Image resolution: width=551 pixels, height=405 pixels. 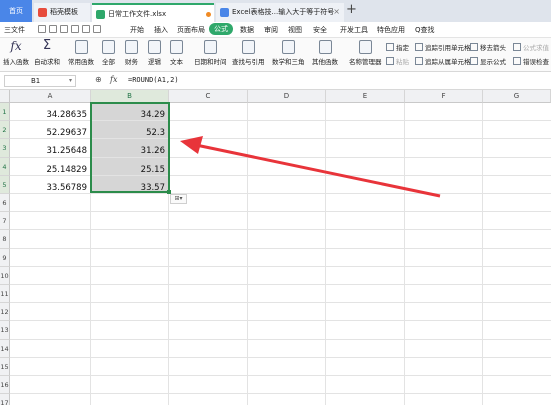 I want to click on annotation-arrow, so click(x=310, y=167).